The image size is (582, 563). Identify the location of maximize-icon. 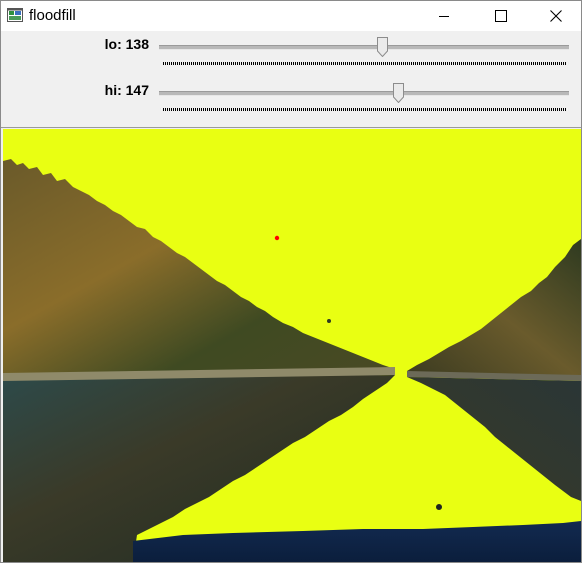
(501, 16).